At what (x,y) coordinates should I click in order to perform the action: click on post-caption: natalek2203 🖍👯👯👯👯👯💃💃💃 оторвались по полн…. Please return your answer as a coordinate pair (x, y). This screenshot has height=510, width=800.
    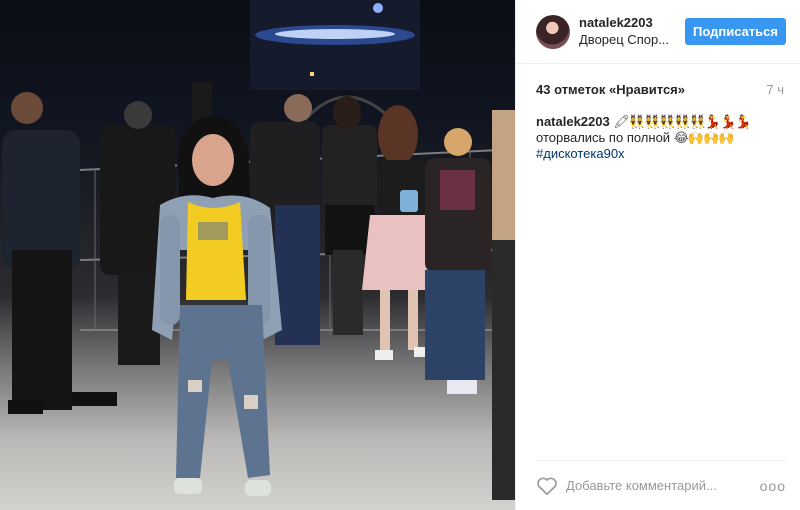
    Looking at the image, I should click on (658, 138).